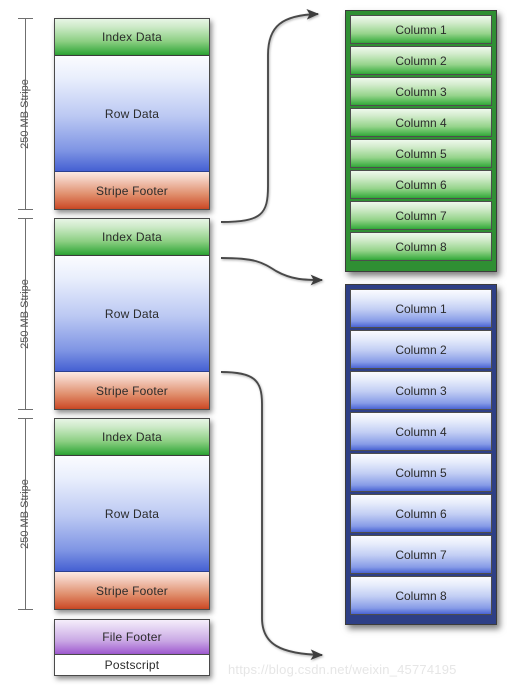  What do you see at coordinates (421, 349) in the screenshot?
I see `row-data-column-row-2: Column 2` at bounding box center [421, 349].